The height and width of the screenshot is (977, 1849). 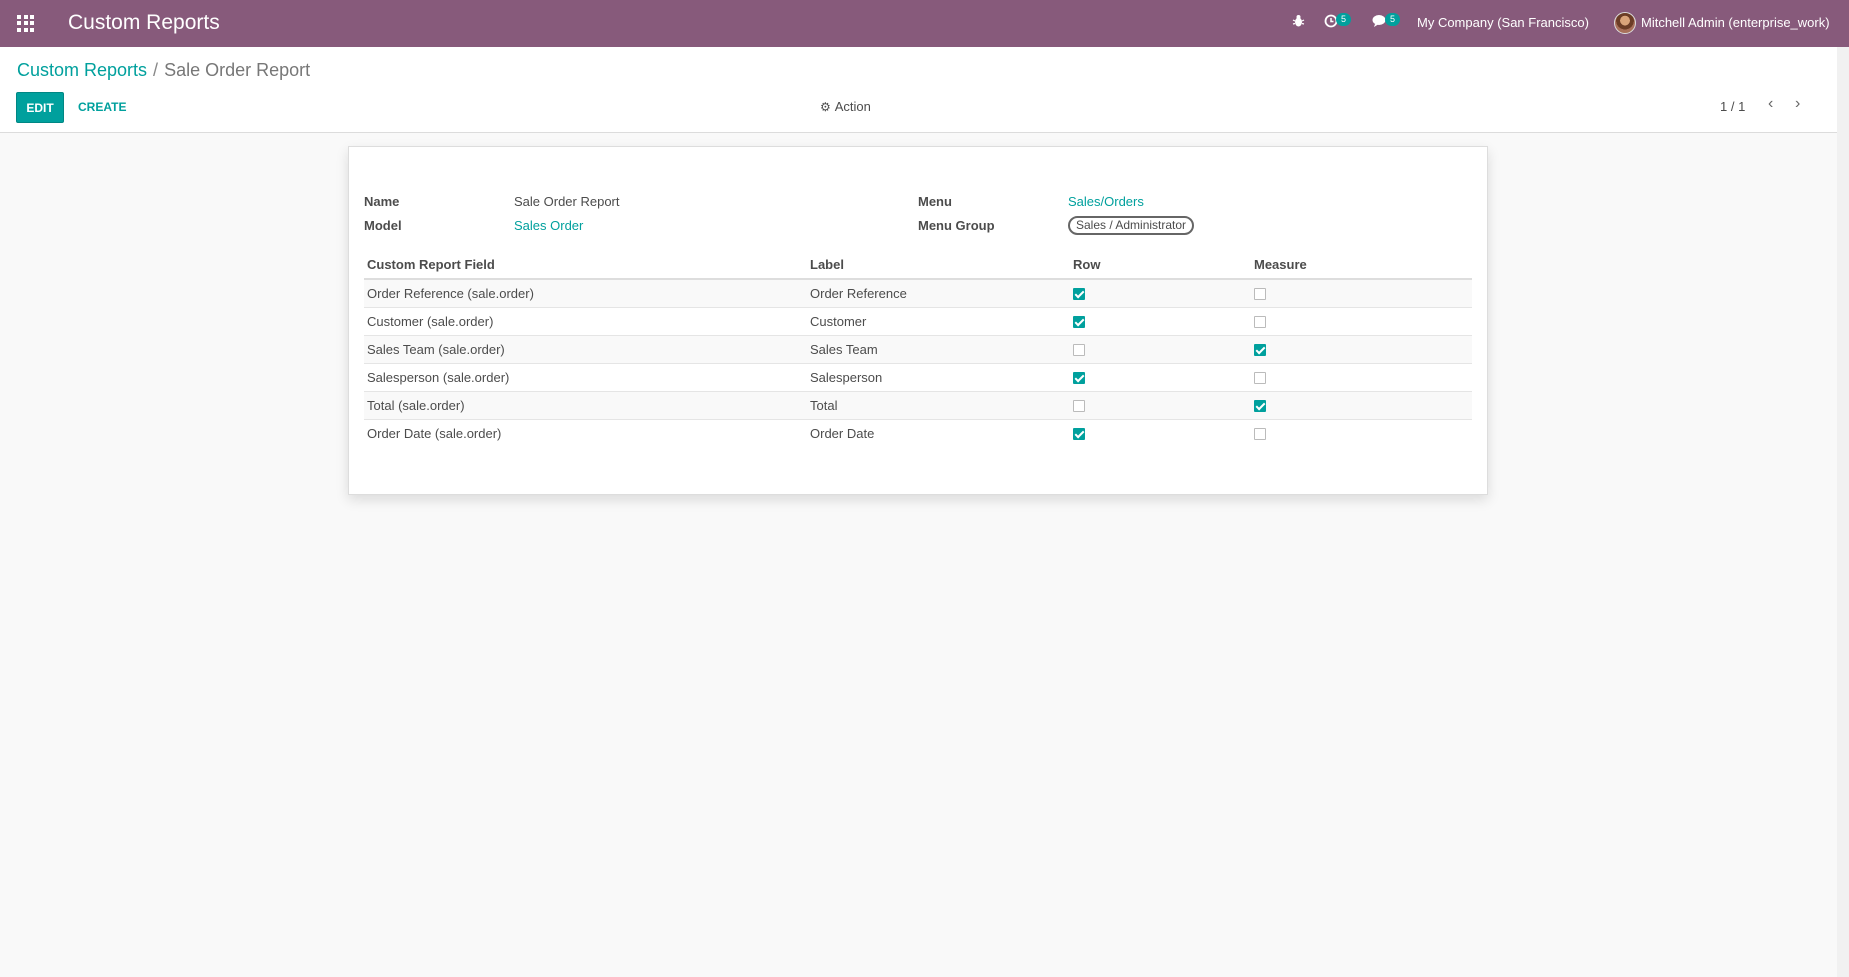 What do you see at coordinates (548, 225) in the screenshot?
I see `model-link: Sales Order` at bounding box center [548, 225].